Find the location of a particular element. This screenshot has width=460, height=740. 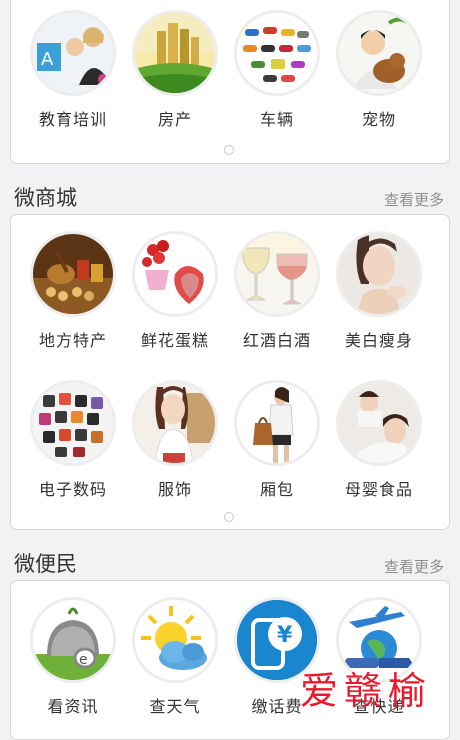

watermark-logo: 爱赣榆 is located at coordinates (365, 691).